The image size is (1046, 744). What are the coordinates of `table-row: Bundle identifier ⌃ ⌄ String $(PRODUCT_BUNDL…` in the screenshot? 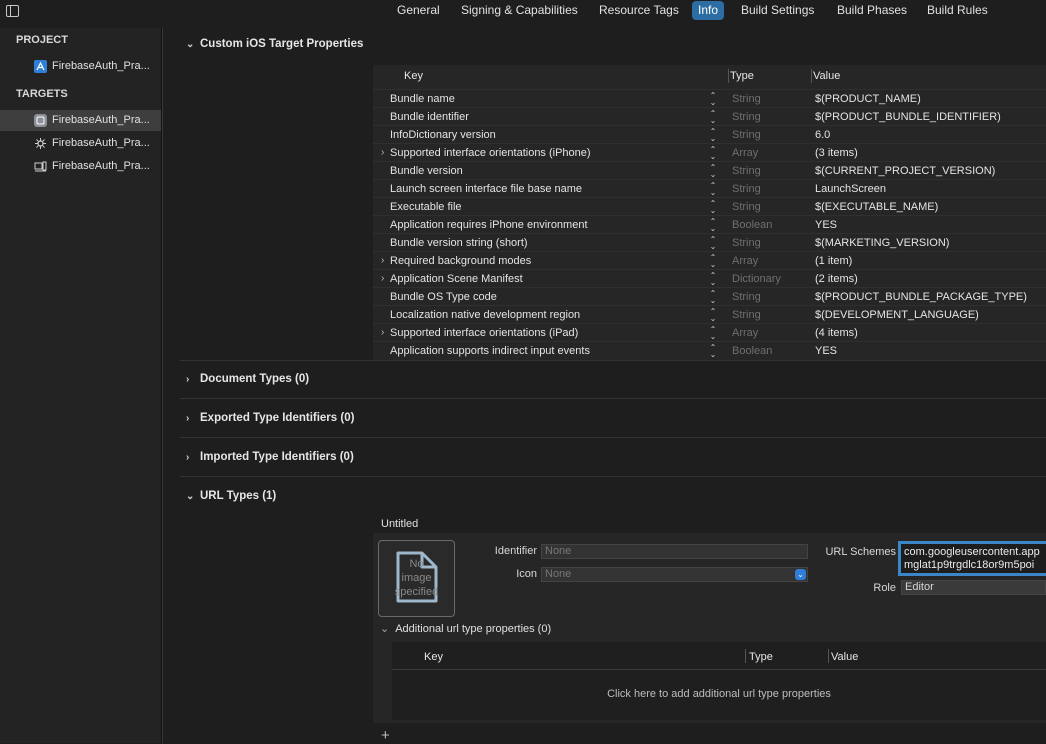 It's located at (709, 116).